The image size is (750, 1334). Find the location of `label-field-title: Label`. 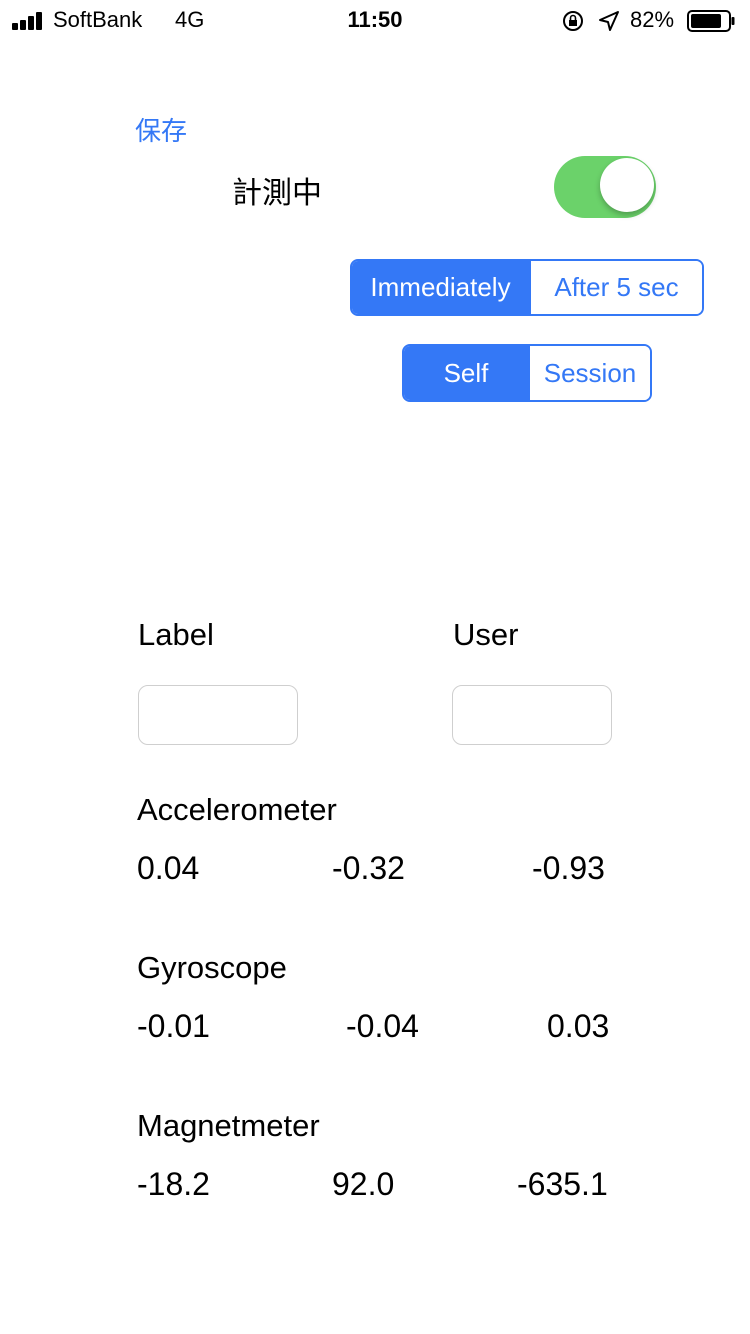

label-field-title: Label is located at coordinates (176, 634).